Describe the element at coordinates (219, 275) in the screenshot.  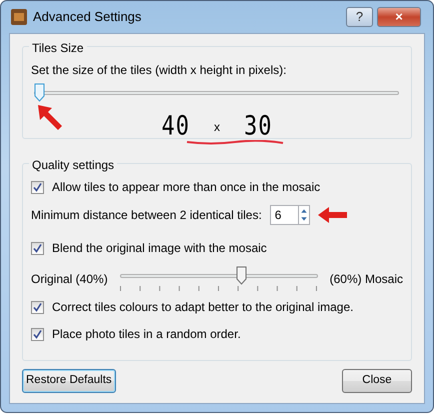
I see `blend-slider` at that location.